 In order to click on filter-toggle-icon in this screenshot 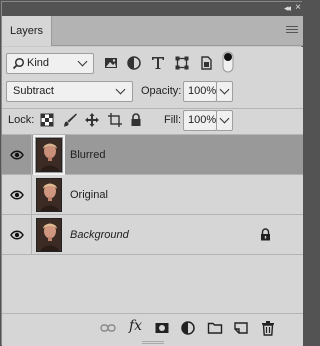, I will do `click(228, 62)`.